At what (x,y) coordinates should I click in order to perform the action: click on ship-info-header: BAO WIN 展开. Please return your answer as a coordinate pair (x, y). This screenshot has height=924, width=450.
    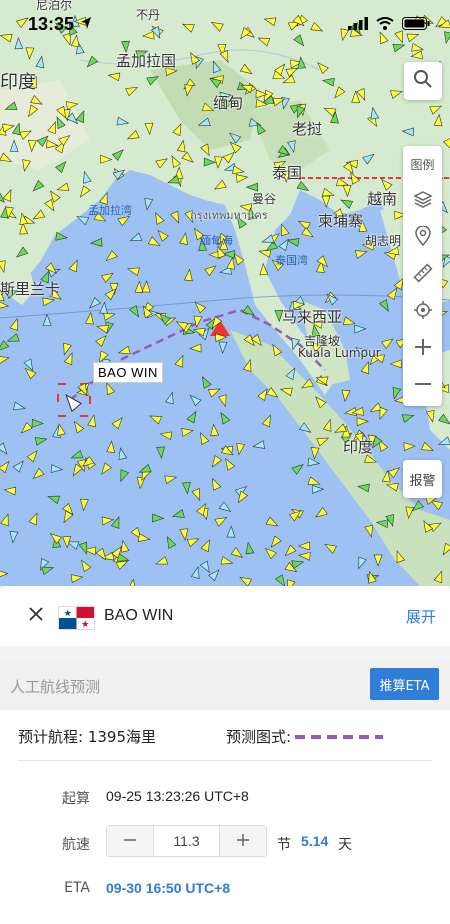
    Looking at the image, I should click on (225, 616).